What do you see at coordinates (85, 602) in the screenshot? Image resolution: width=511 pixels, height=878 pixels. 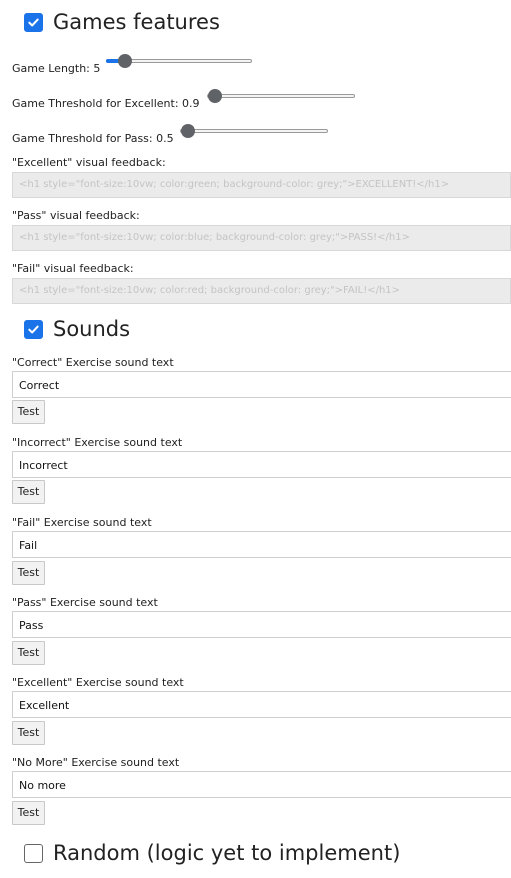 I see `pass-sound-label: "Pass" Exercise sound text` at bounding box center [85, 602].